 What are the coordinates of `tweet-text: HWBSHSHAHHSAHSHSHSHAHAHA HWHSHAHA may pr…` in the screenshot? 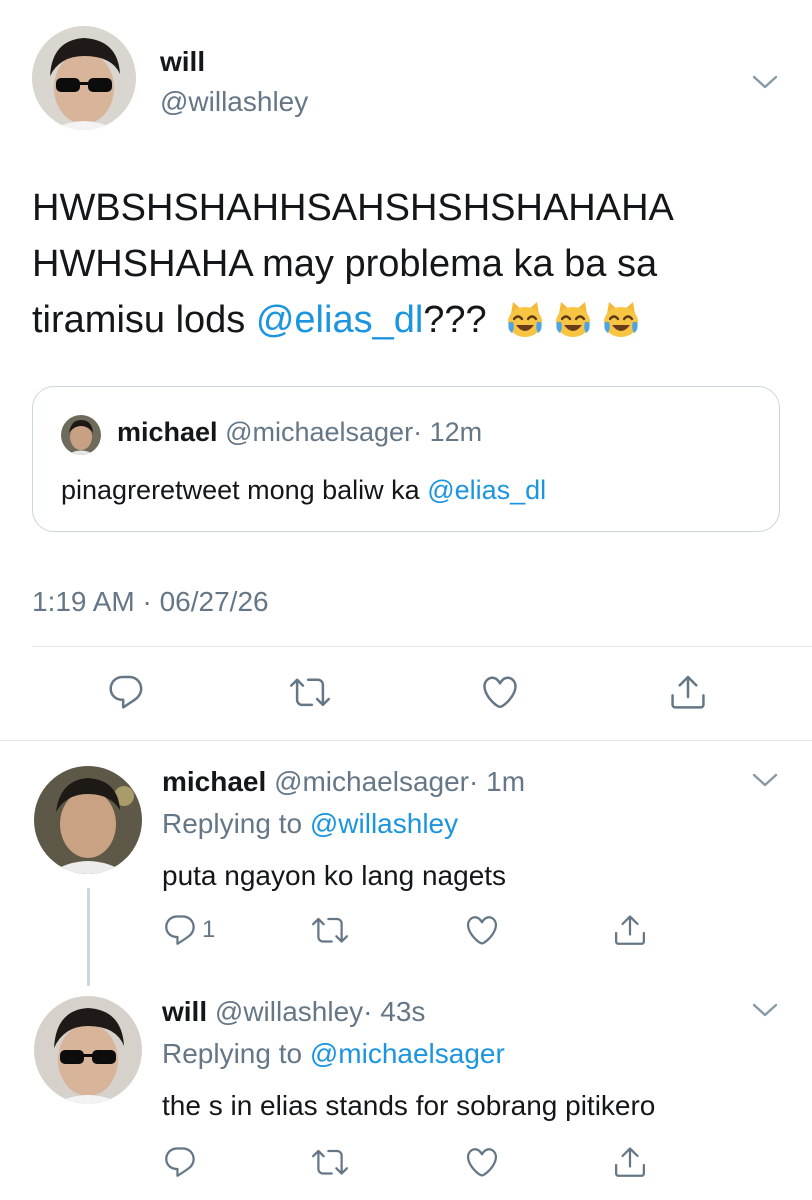 It's located at (412, 264).